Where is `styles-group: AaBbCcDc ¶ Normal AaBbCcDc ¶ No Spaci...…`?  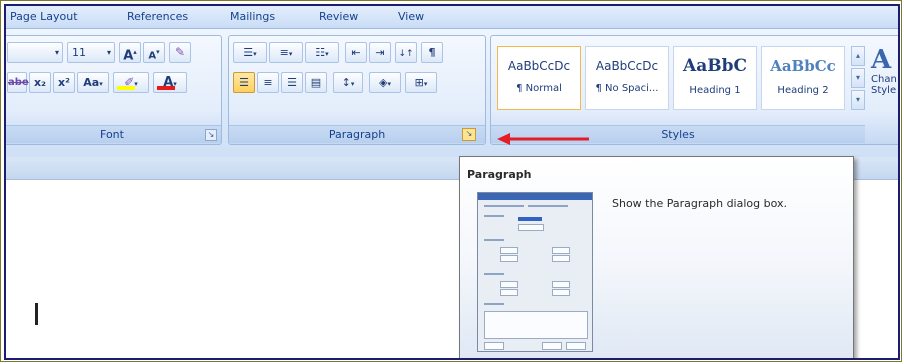
styles-group: AaBbCcDc ¶ Normal AaBbCcDc ¶ No Spaci...… is located at coordinates (694, 90).